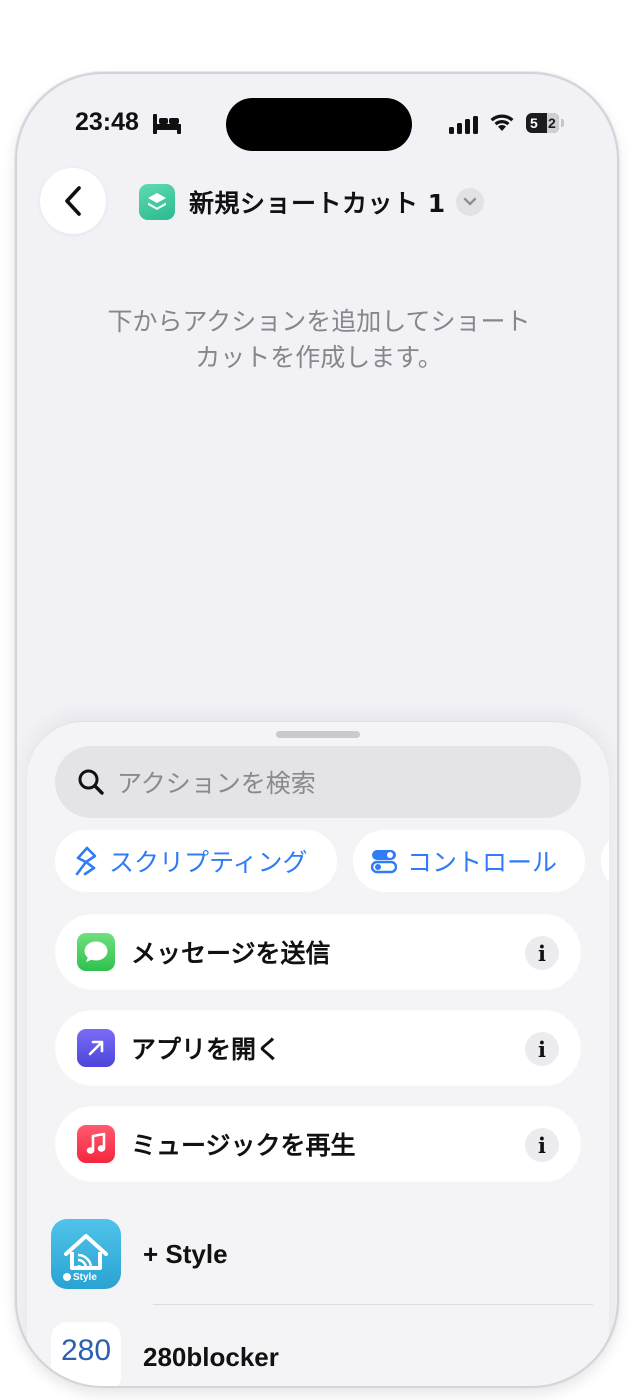 This screenshot has width=634, height=1400. I want to click on shortcut-title-menu: 新規ショートカット 1, so click(311, 202).